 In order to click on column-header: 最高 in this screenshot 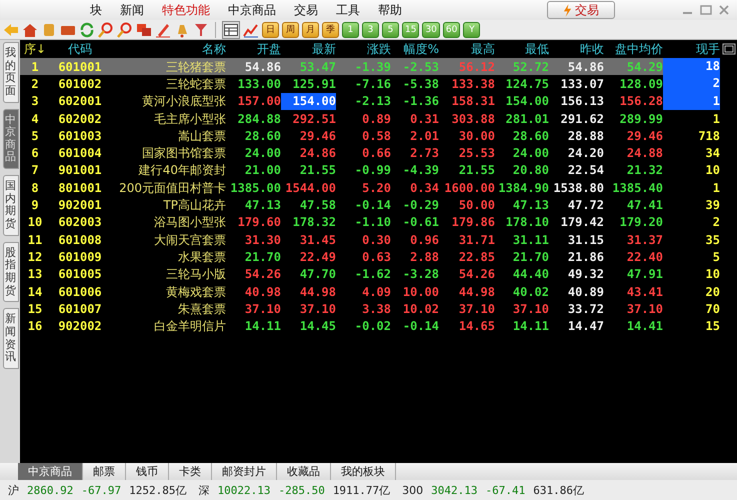, I will do `click(467, 49)`.